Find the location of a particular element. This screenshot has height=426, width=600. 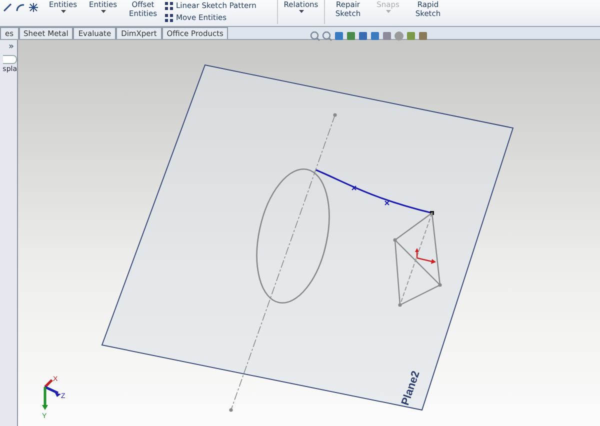

sphere-icon is located at coordinates (399, 36).